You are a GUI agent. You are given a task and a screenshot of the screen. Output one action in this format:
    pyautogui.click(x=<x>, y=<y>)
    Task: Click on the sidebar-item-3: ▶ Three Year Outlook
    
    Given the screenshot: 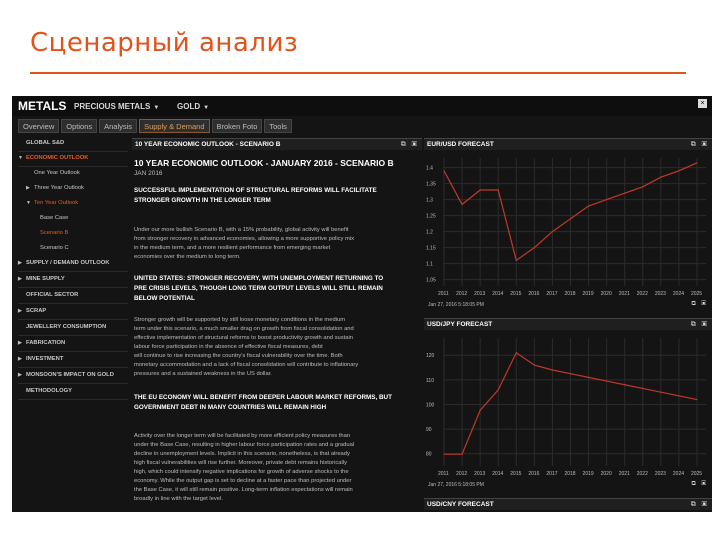 What is the action you would take?
    pyautogui.click(x=55, y=188)
    